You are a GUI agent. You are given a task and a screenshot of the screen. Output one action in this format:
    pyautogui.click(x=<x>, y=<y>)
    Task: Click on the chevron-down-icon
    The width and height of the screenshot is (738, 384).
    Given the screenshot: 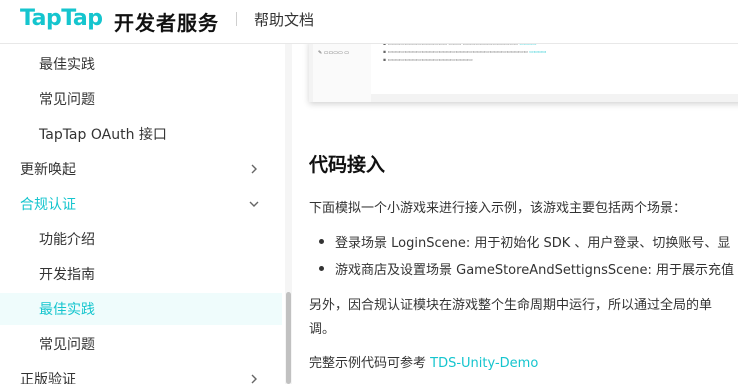 What is the action you would take?
    pyautogui.click(x=254, y=204)
    